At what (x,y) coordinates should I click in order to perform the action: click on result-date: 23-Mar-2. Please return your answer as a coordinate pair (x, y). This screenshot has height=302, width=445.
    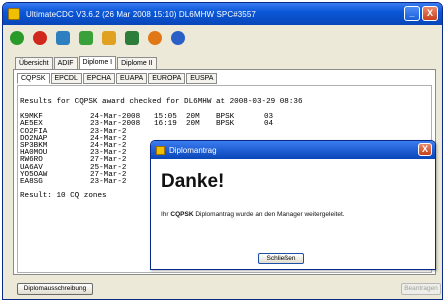
    Looking at the image, I should click on (108, 181).